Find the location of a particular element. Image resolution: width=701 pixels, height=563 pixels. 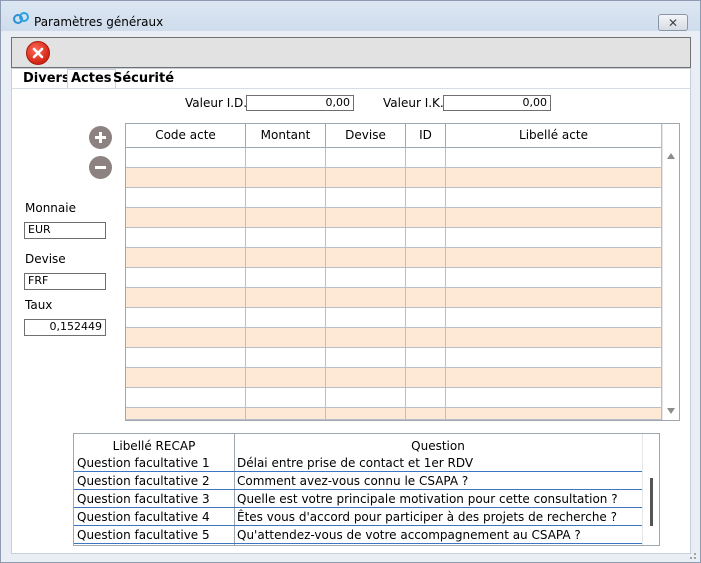

scroll-thumb is located at coordinates (651, 502).